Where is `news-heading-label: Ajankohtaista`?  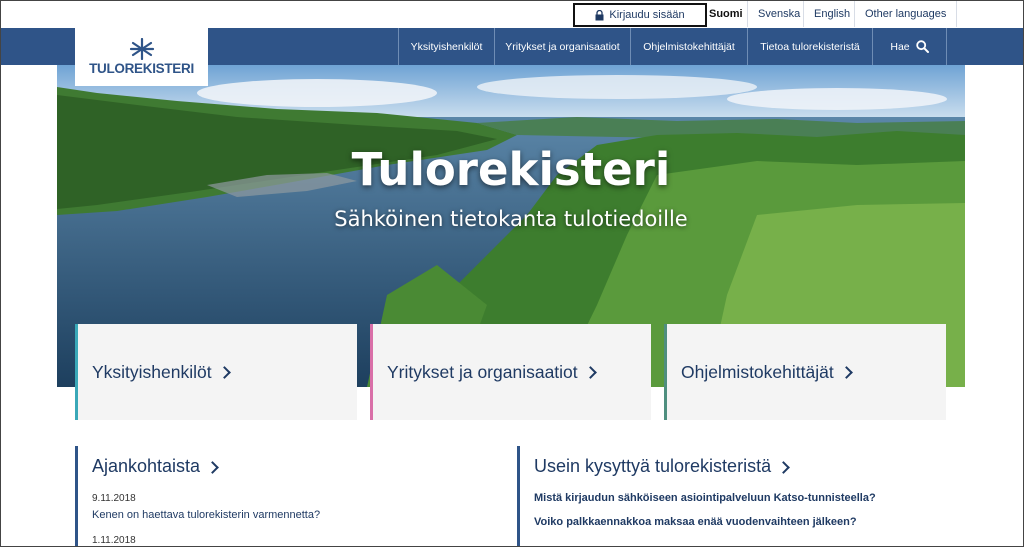
news-heading-label: Ajankohtaista is located at coordinates (146, 466).